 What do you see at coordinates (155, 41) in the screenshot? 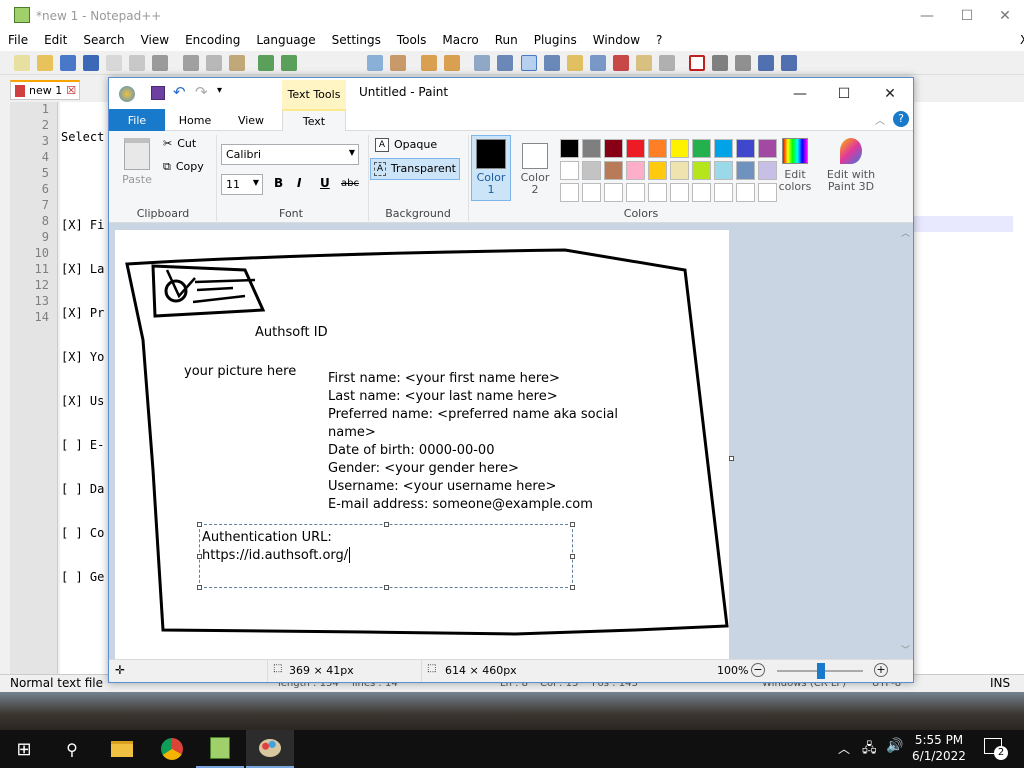
I see `menu-view: View` at bounding box center [155, 41].